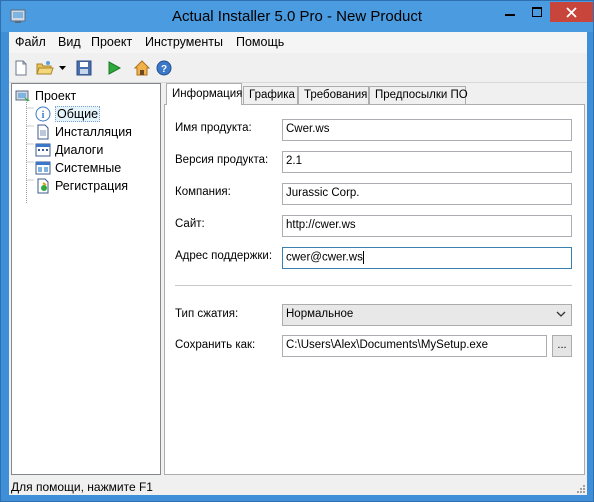 The width and height of the screenshot is (594, 502). What do you see at coordinates (561, 314) in the screenshot?
I see `chevron-down-icon` at bounding box center [561, 314].